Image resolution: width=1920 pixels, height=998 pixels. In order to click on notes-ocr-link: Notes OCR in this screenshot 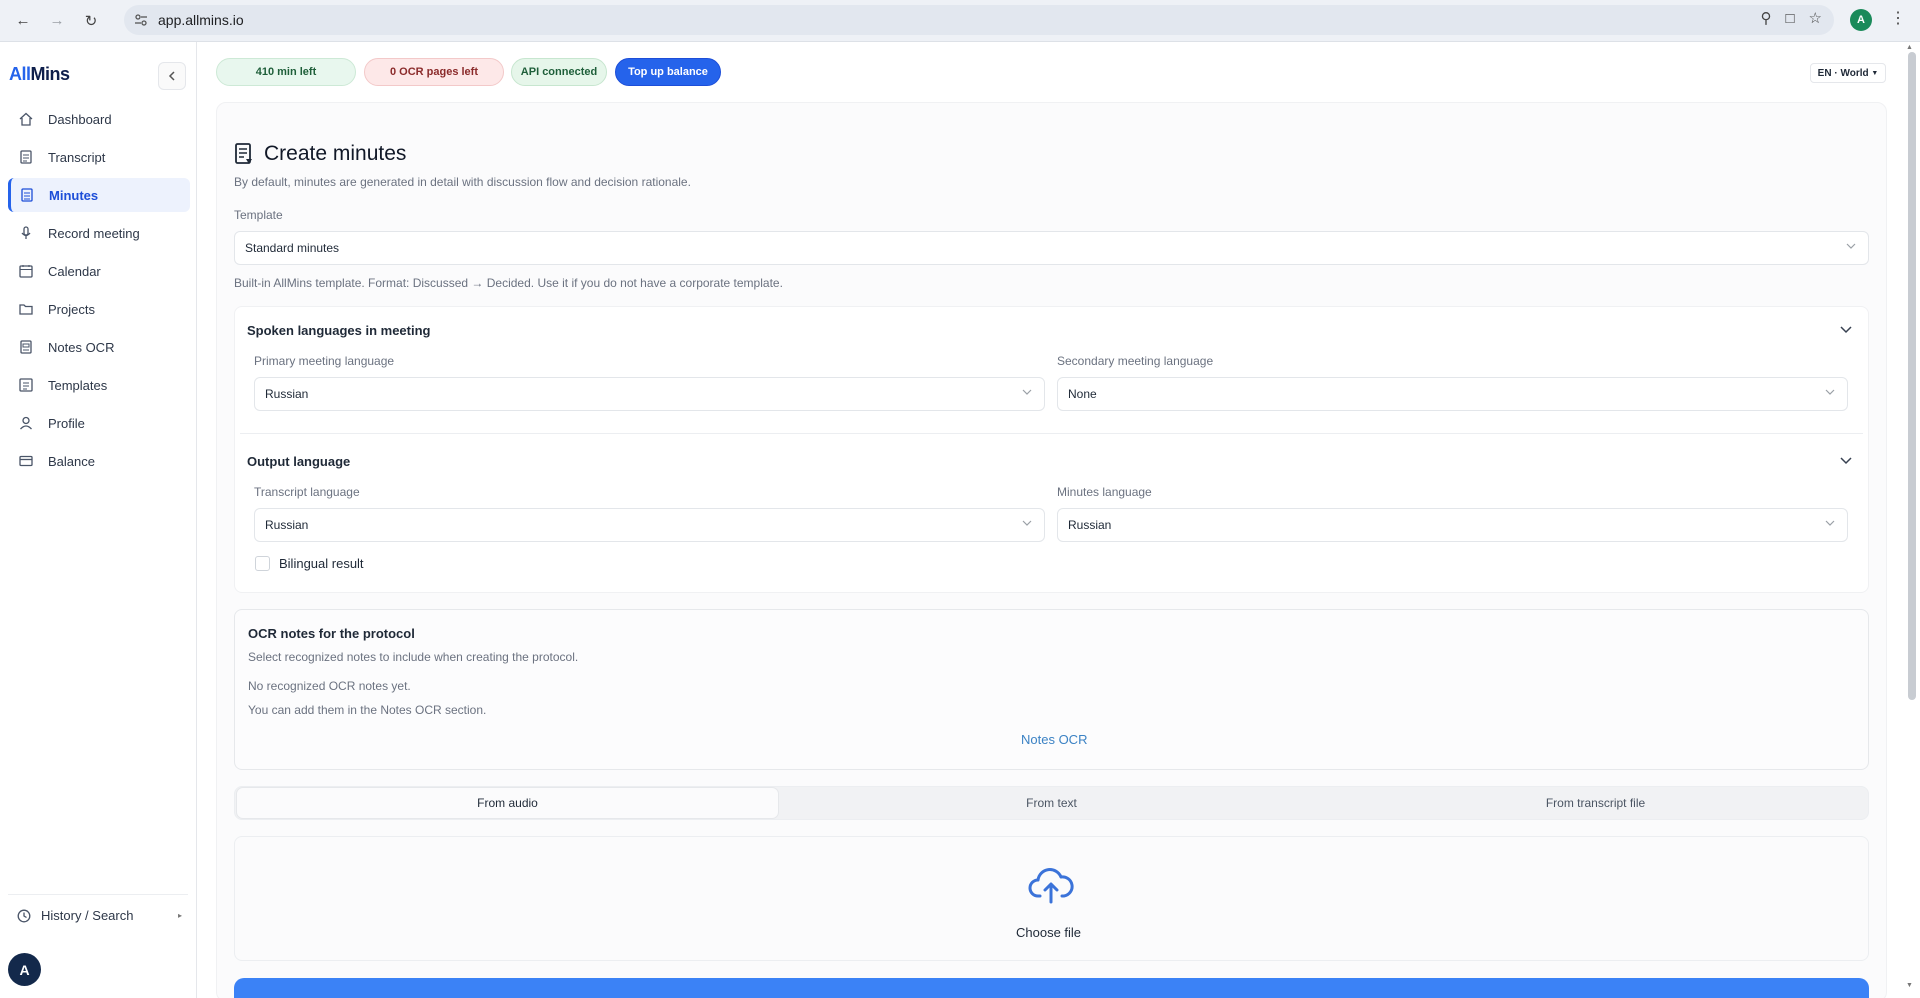, I will do `click(1054, 739)`.